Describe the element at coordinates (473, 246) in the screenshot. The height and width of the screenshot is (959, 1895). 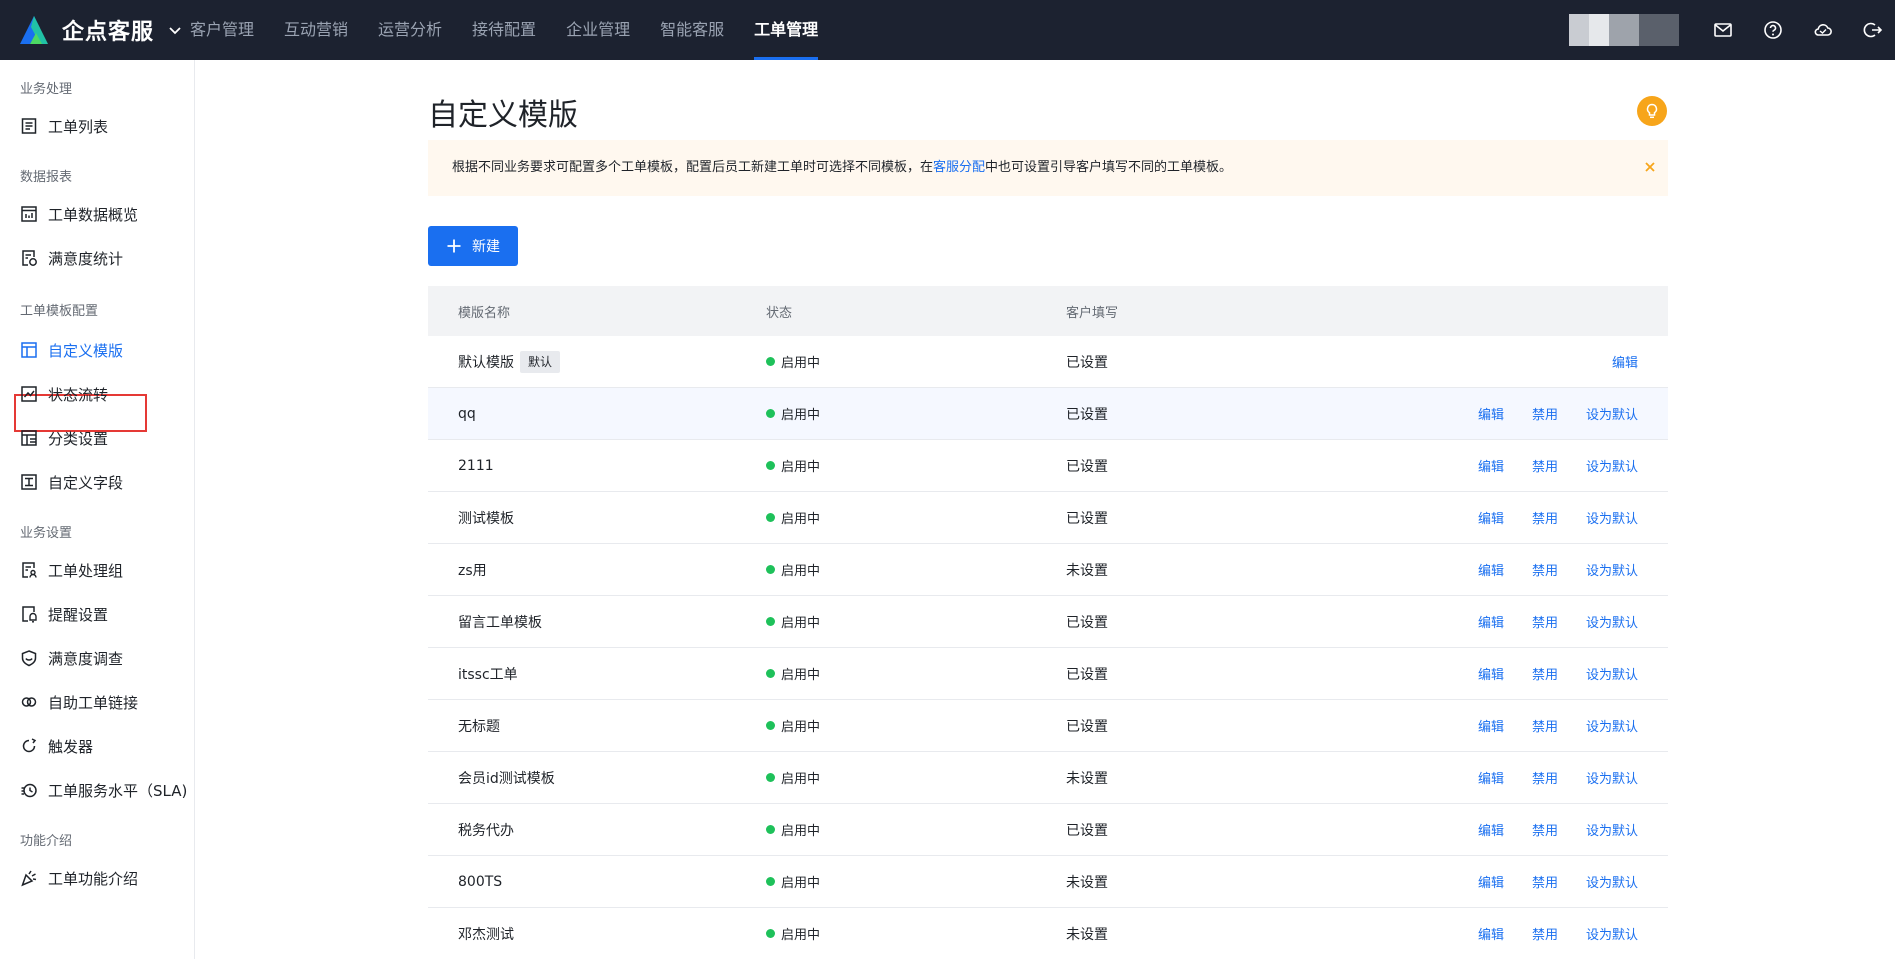
I see `new-template-button: 新建` at that location.